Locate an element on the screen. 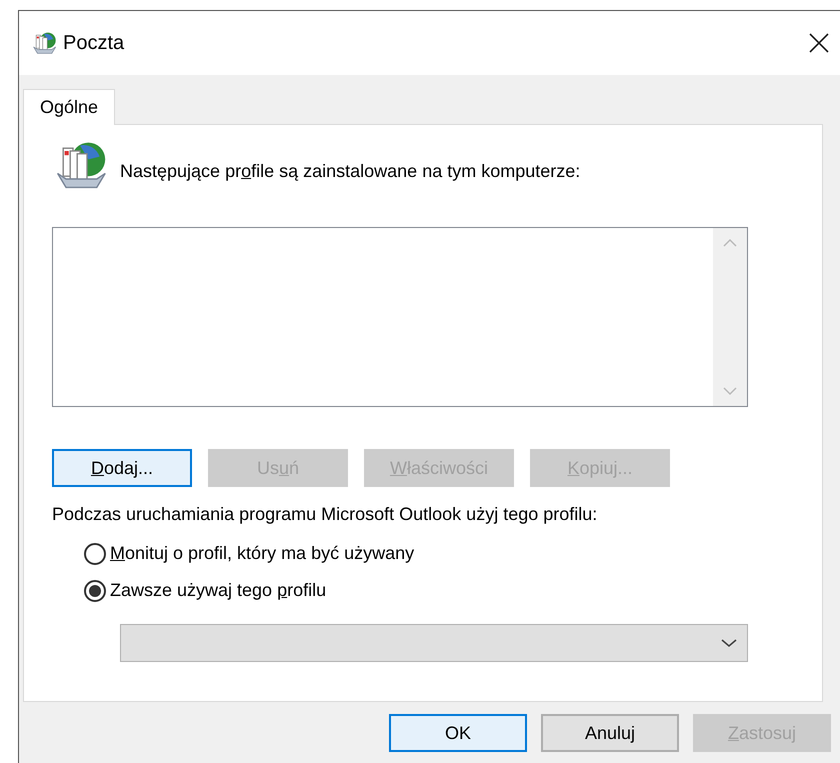 The image size is (840, 763). close-icon is located at coordinates (819, 43).